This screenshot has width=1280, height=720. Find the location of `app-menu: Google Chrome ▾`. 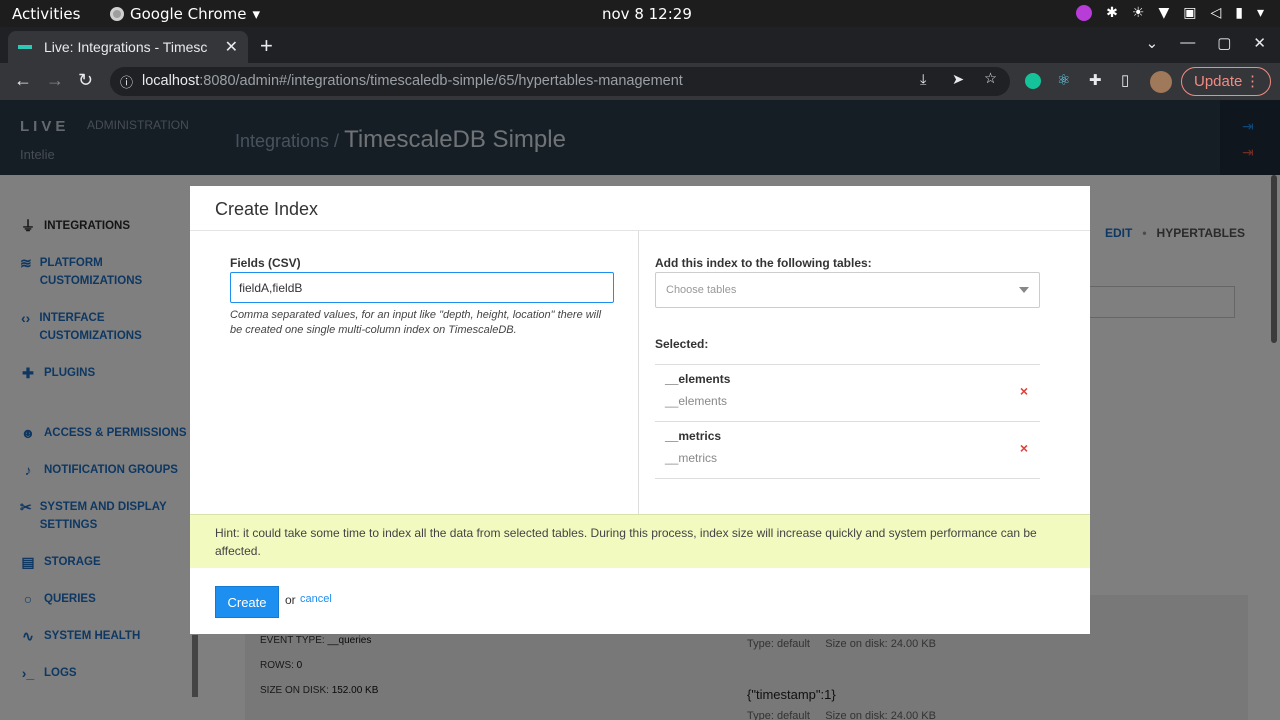

app-menu: Google Chrome ▾ is located at coordinates (185, 14).